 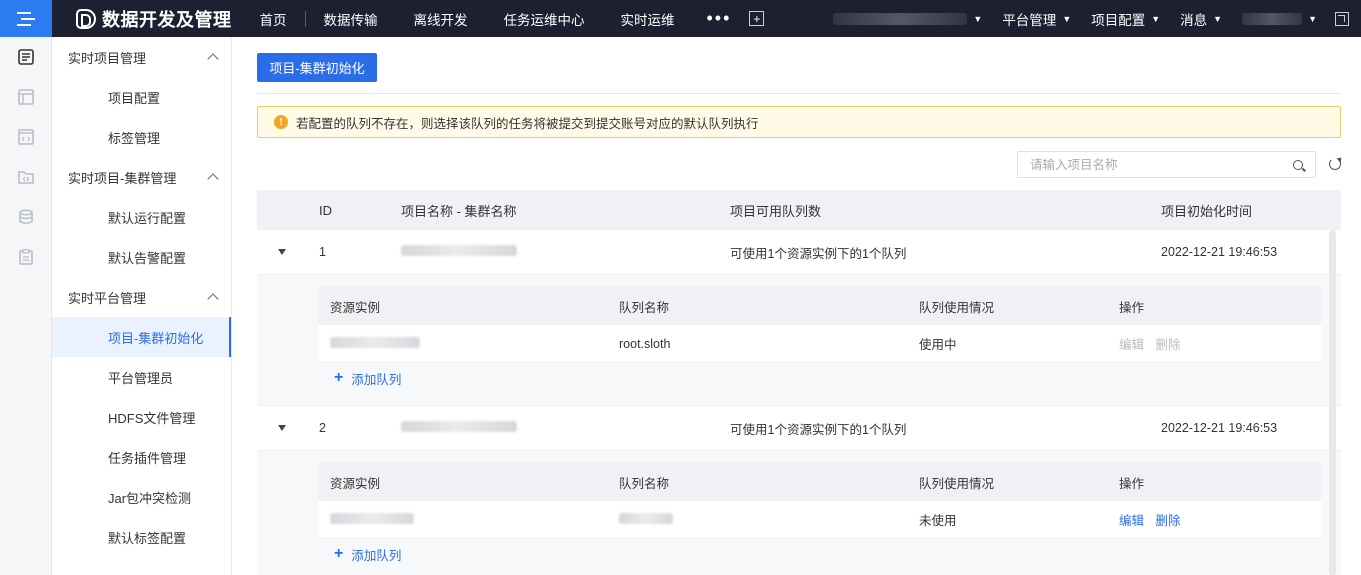 What do you see at coordinates (351, 18) in the screenshot?
I see `nav-data-transfer: 数据传输` at bounding box center [351, 18].